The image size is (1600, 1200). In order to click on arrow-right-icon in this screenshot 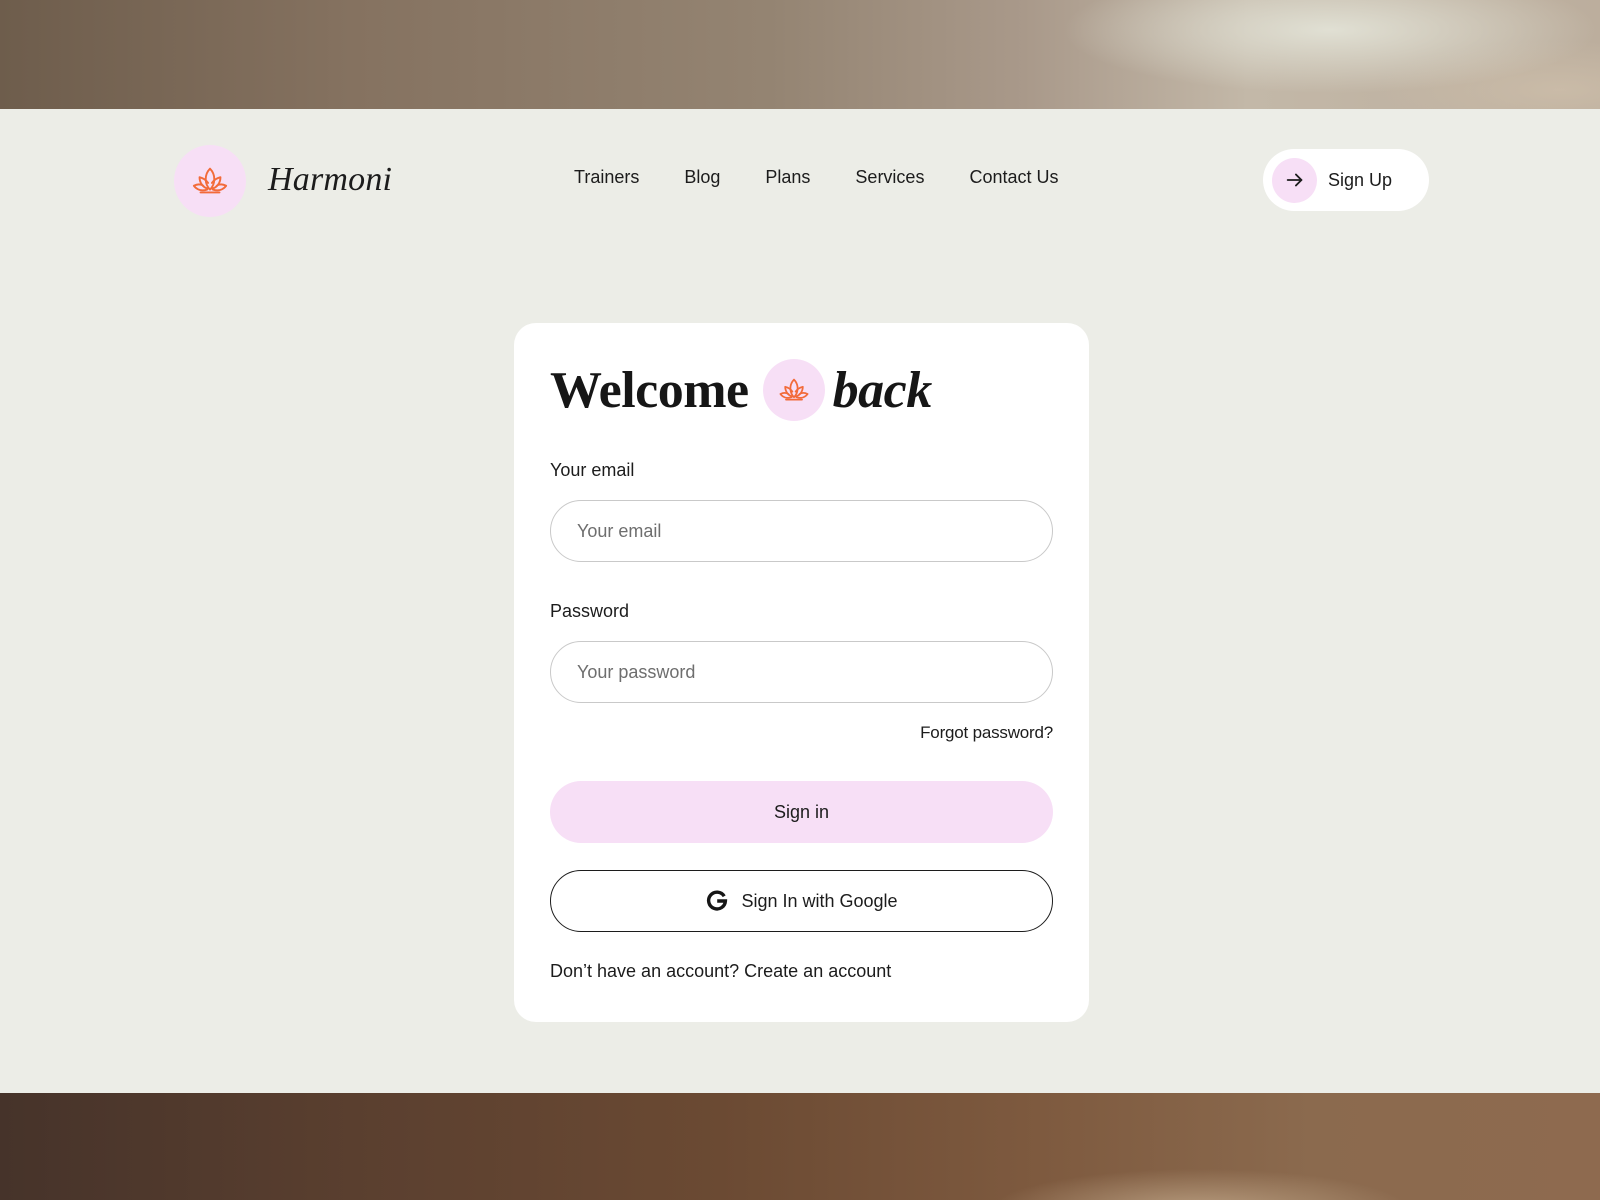, I will do `click(1294, 180)`.